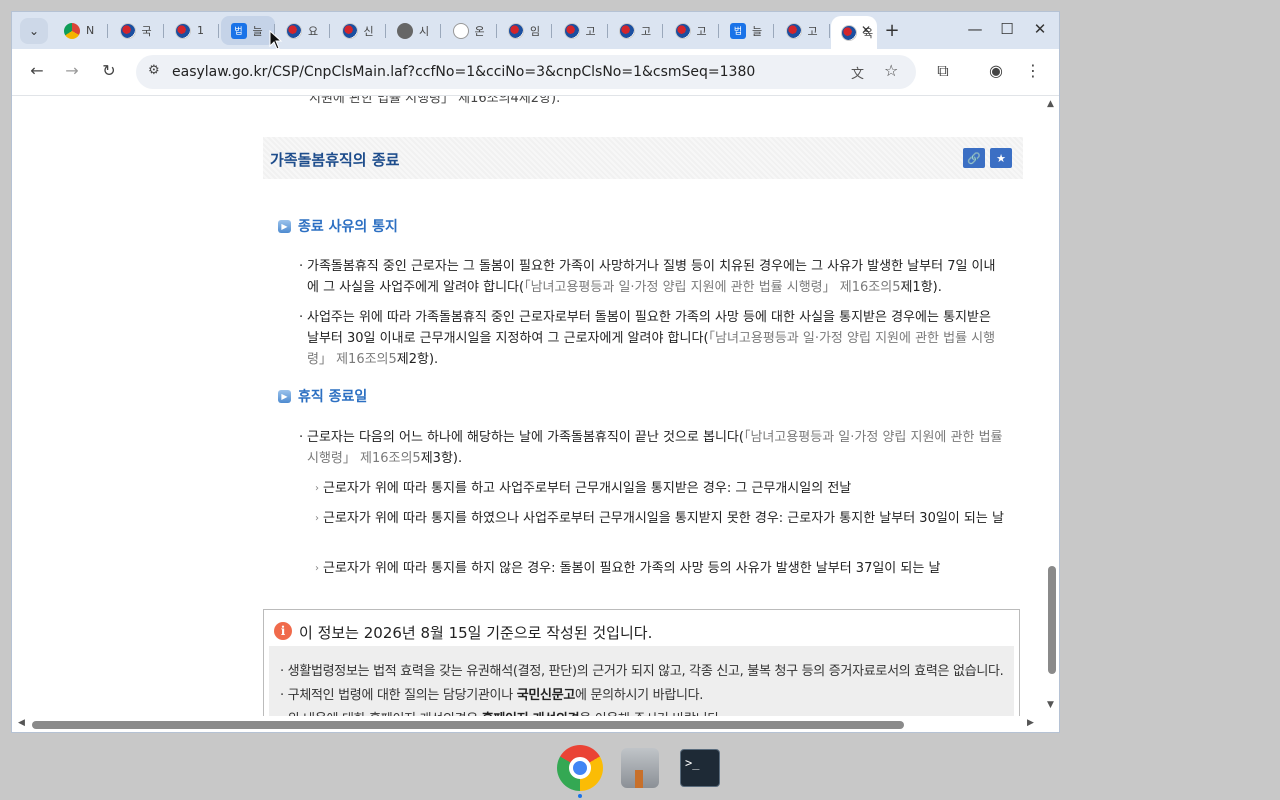 This screenshot has height=800, width=1280. What do you see at coordinates (1030, 723) in the screenshot?
I see `scroll-right-icon: ▶` at bounding box center [1030, 723].